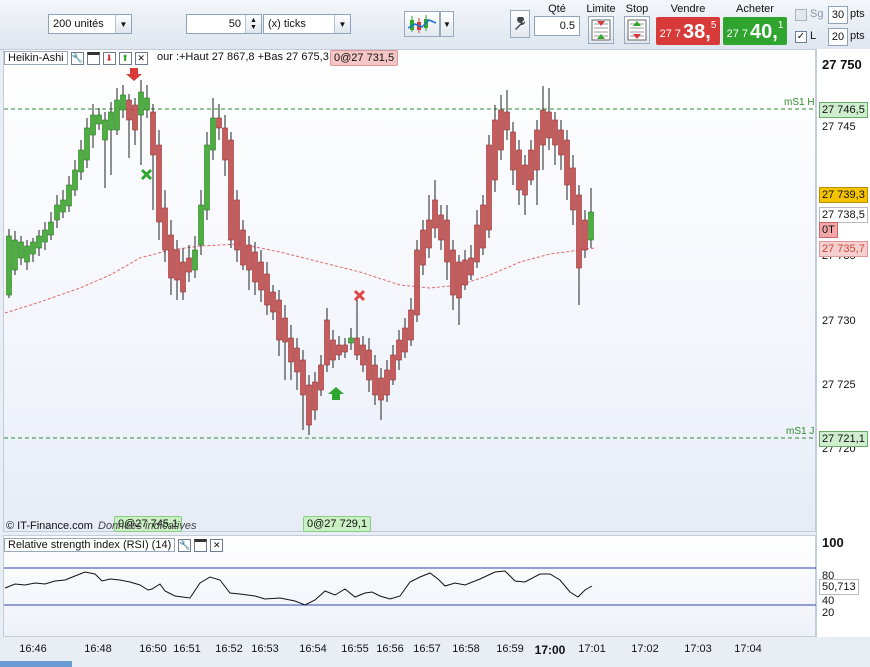 The image size is (870, 667). Describe the element at coordinates (187, 649) in the screenshot. I see `time-axis-tick: 16:51` at that location.